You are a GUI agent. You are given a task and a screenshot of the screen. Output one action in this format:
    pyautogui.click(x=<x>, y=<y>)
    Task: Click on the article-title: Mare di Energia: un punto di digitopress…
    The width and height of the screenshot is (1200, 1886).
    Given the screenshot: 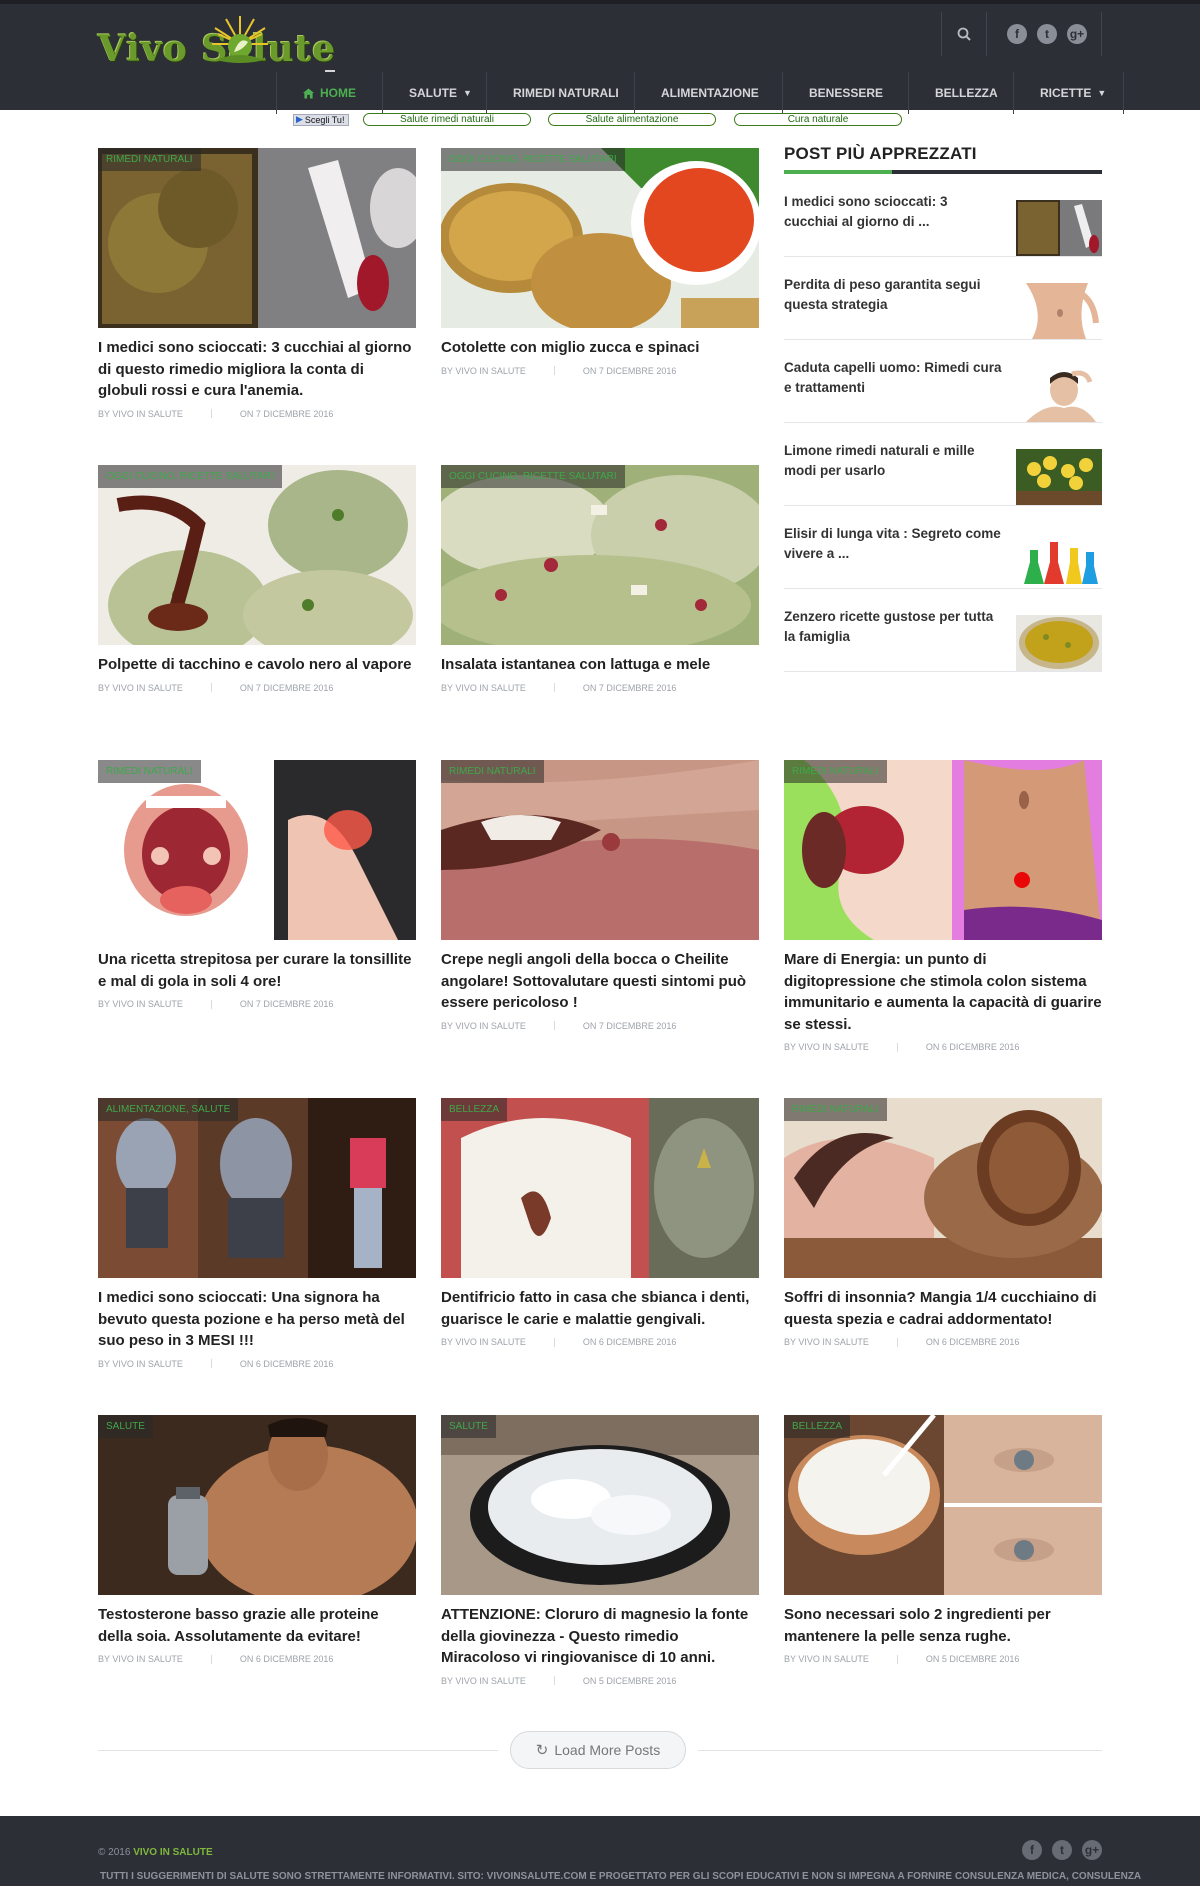 What is the action you would take?
    pyautogui.click(x=943, y=992)
    